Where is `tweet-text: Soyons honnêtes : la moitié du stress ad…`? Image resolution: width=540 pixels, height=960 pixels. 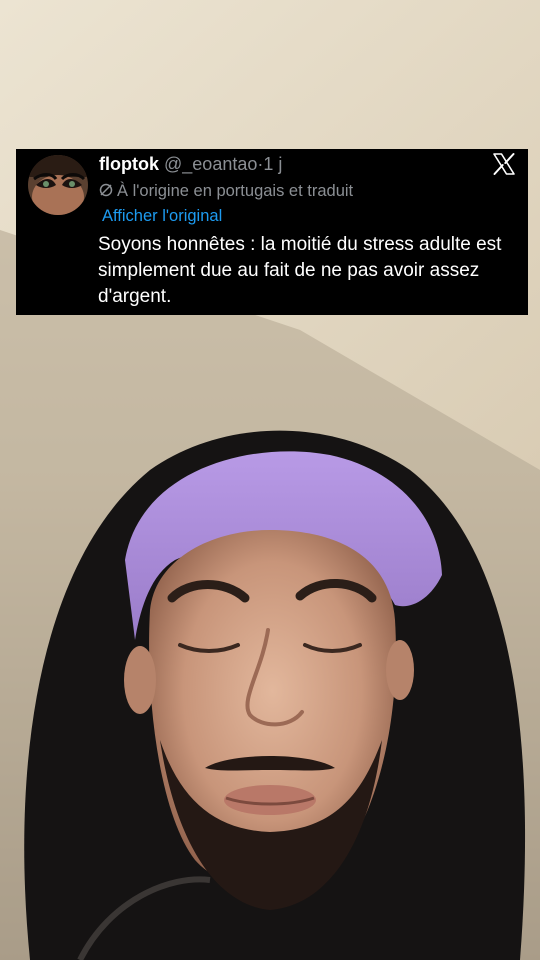
tweet-text: Soyons honnêtes : la moitié du stress ad… is located at coordinates (300, 270).